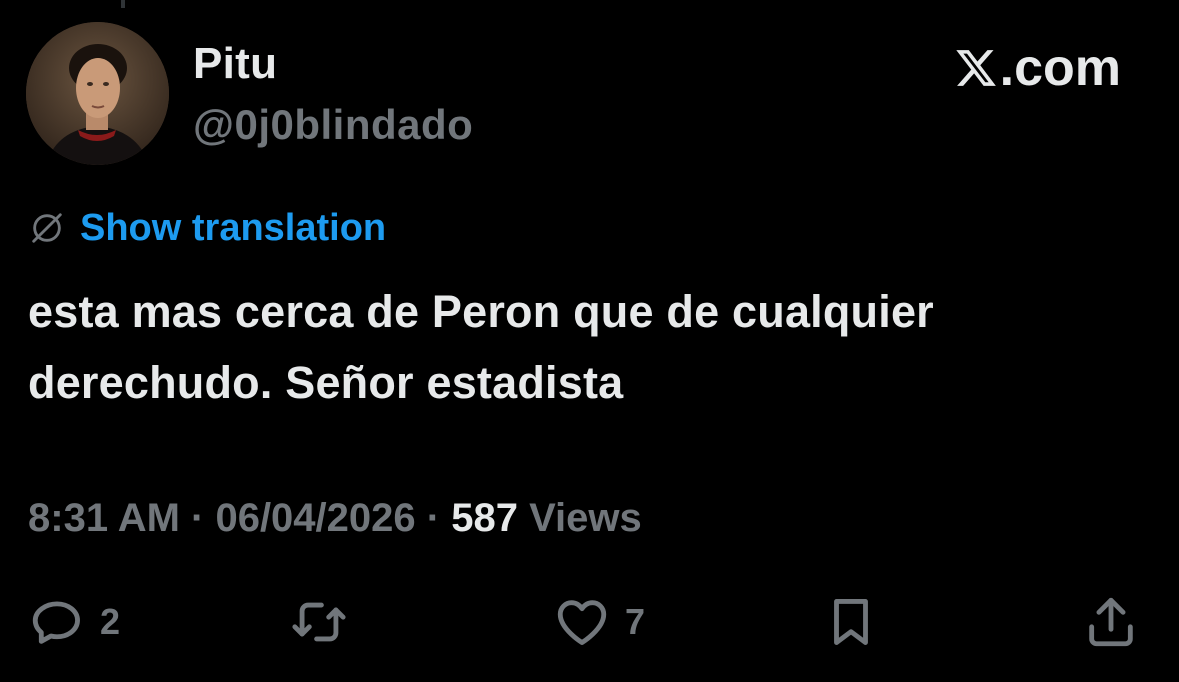 The width and height of the screenshot is (1179, 682). Describe the element at coordinates (104, 518) in the screenshot. I see `tweet-time: 8:31 AM` at that location.